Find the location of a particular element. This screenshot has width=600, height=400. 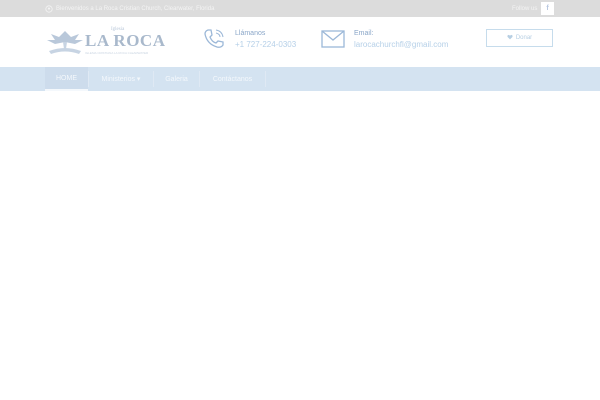

email-value: larocachurchfl@gmail.com is located at coordinates (401, 44).